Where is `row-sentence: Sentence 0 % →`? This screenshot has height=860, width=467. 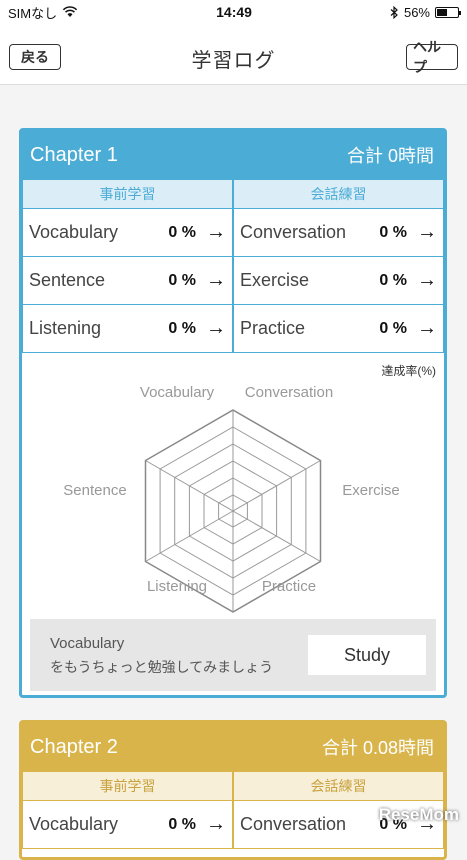 row-sentence: Sentence 0 % → is located at coordinates (127, 281).